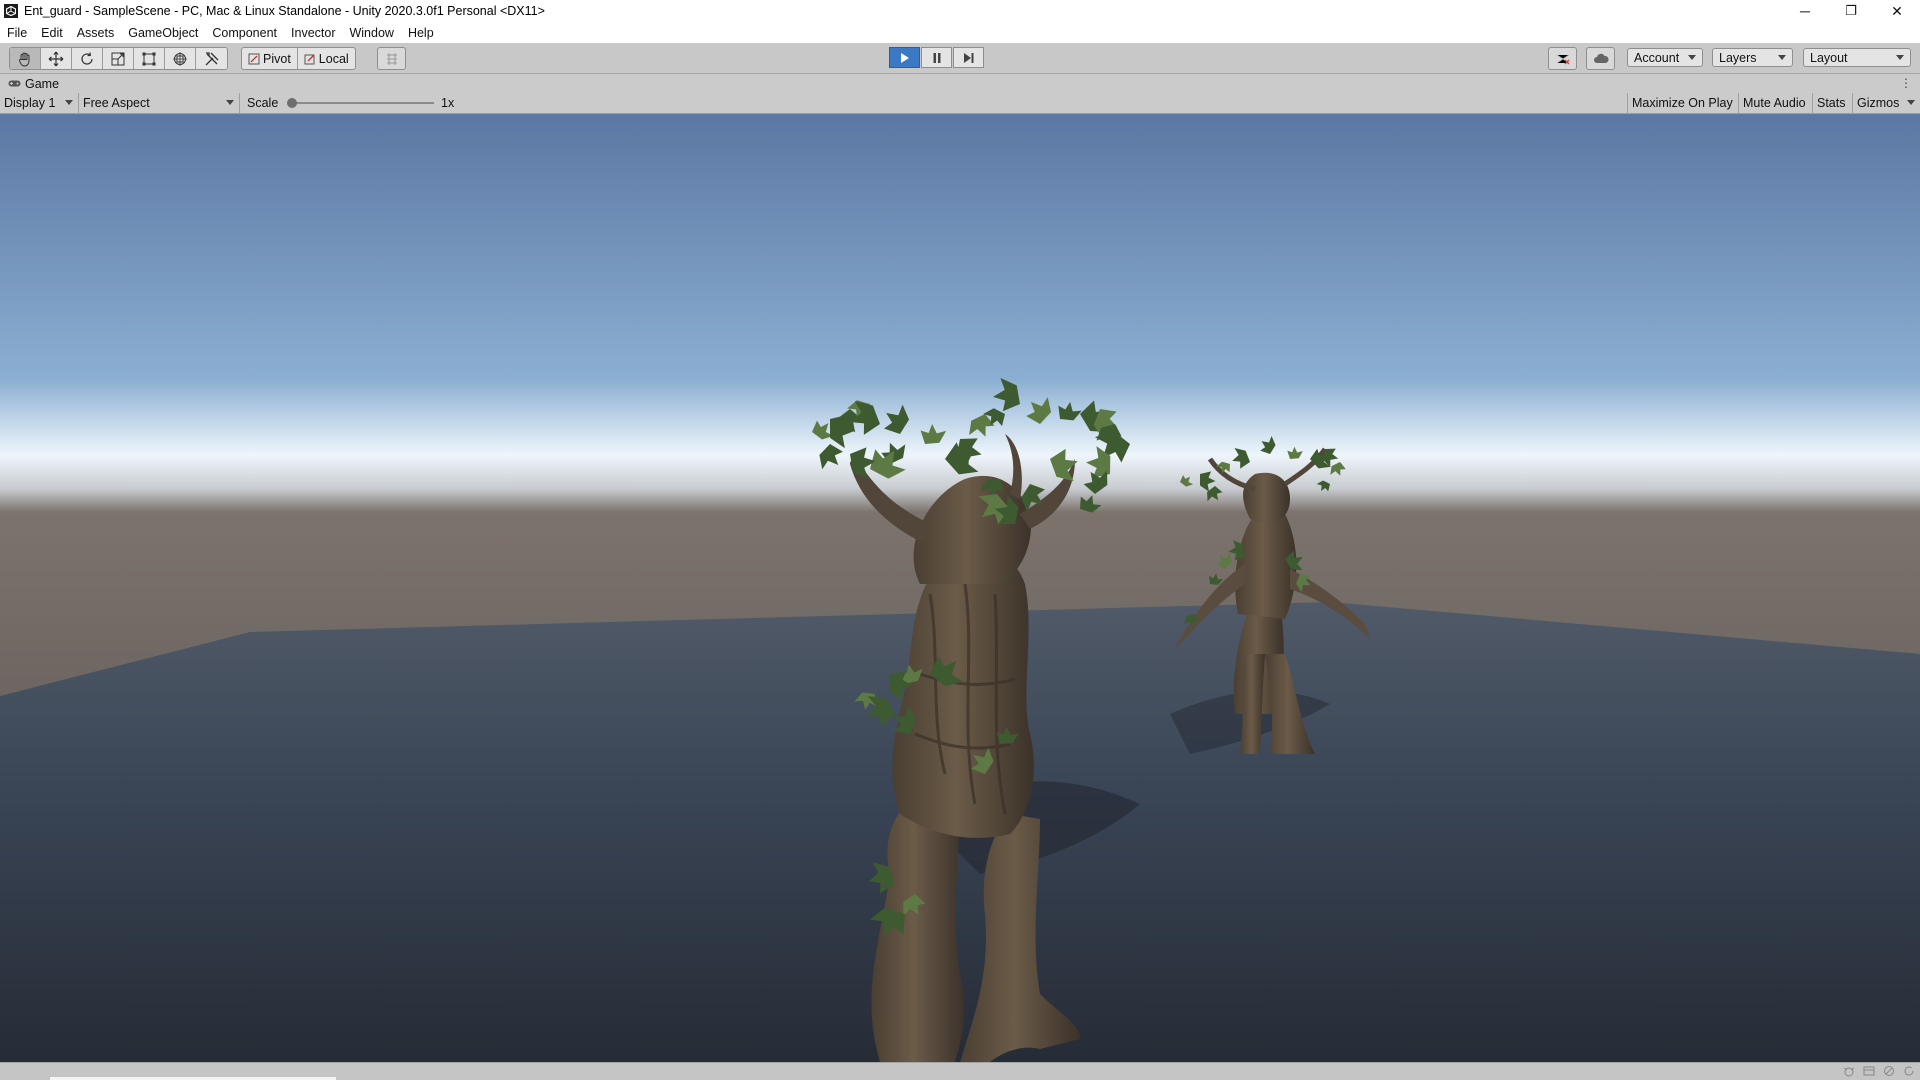 The width and height of the screenshot is (1920, 1080). Describe the element at coordinates (309, 59) in the screenshot. I see `local-icon` at that location.